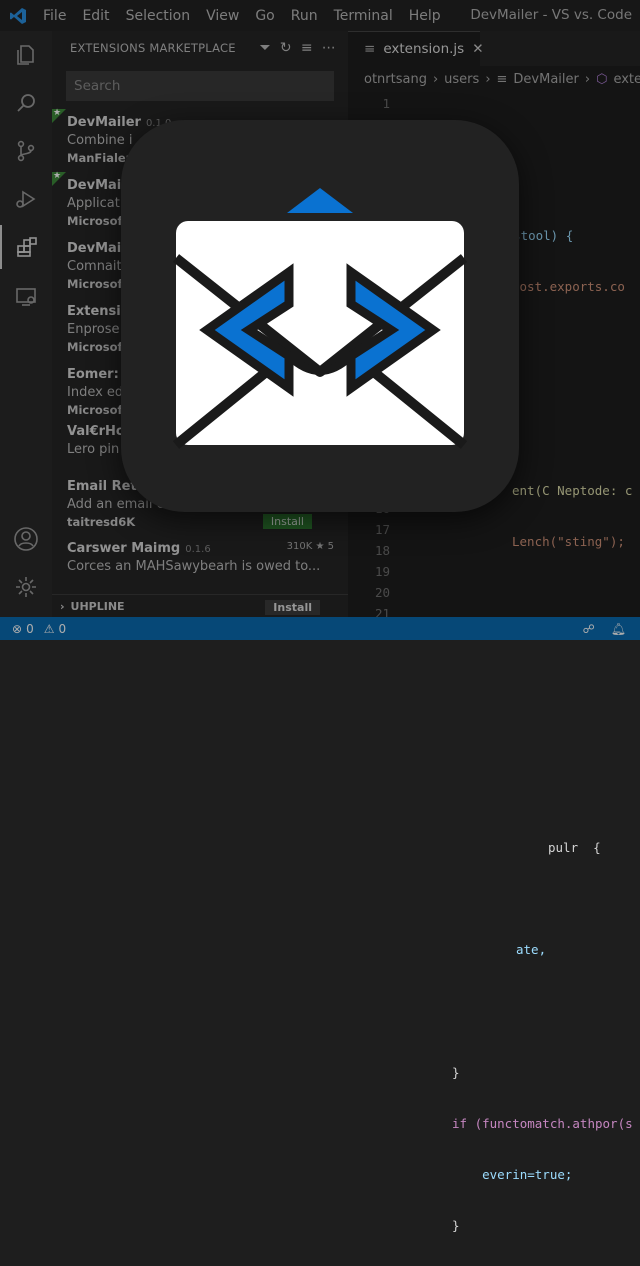 Image resolution: width=640 pixels, height=1266 pixels. What do you see at coordinates (551, 15) in the screenshot?
I see `window-title: DevMailer - VS vs. Code` at bounding box center [551, 15].